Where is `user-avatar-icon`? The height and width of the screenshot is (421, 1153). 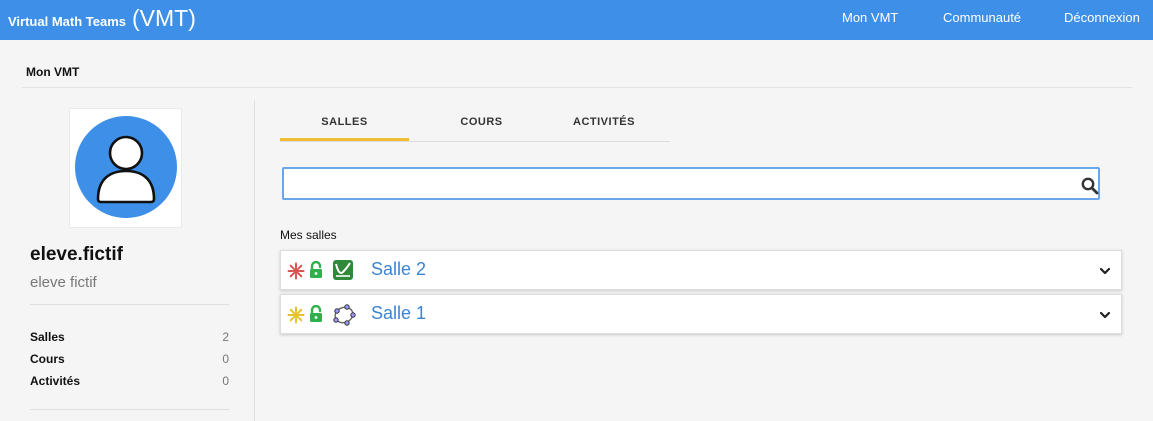
user-avatar-icon is located at coordinates (126, 167).